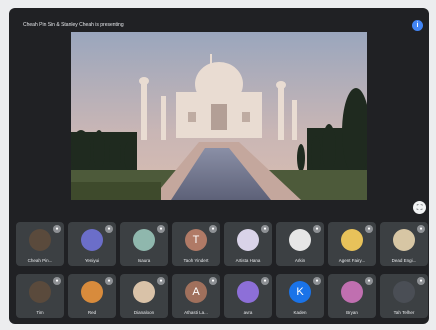 This screenshot has height=330, width=436. What do you see at coordinates (417, 25) in the screenshot?
I see `info-icon: i` at bounding box center [417, 25].